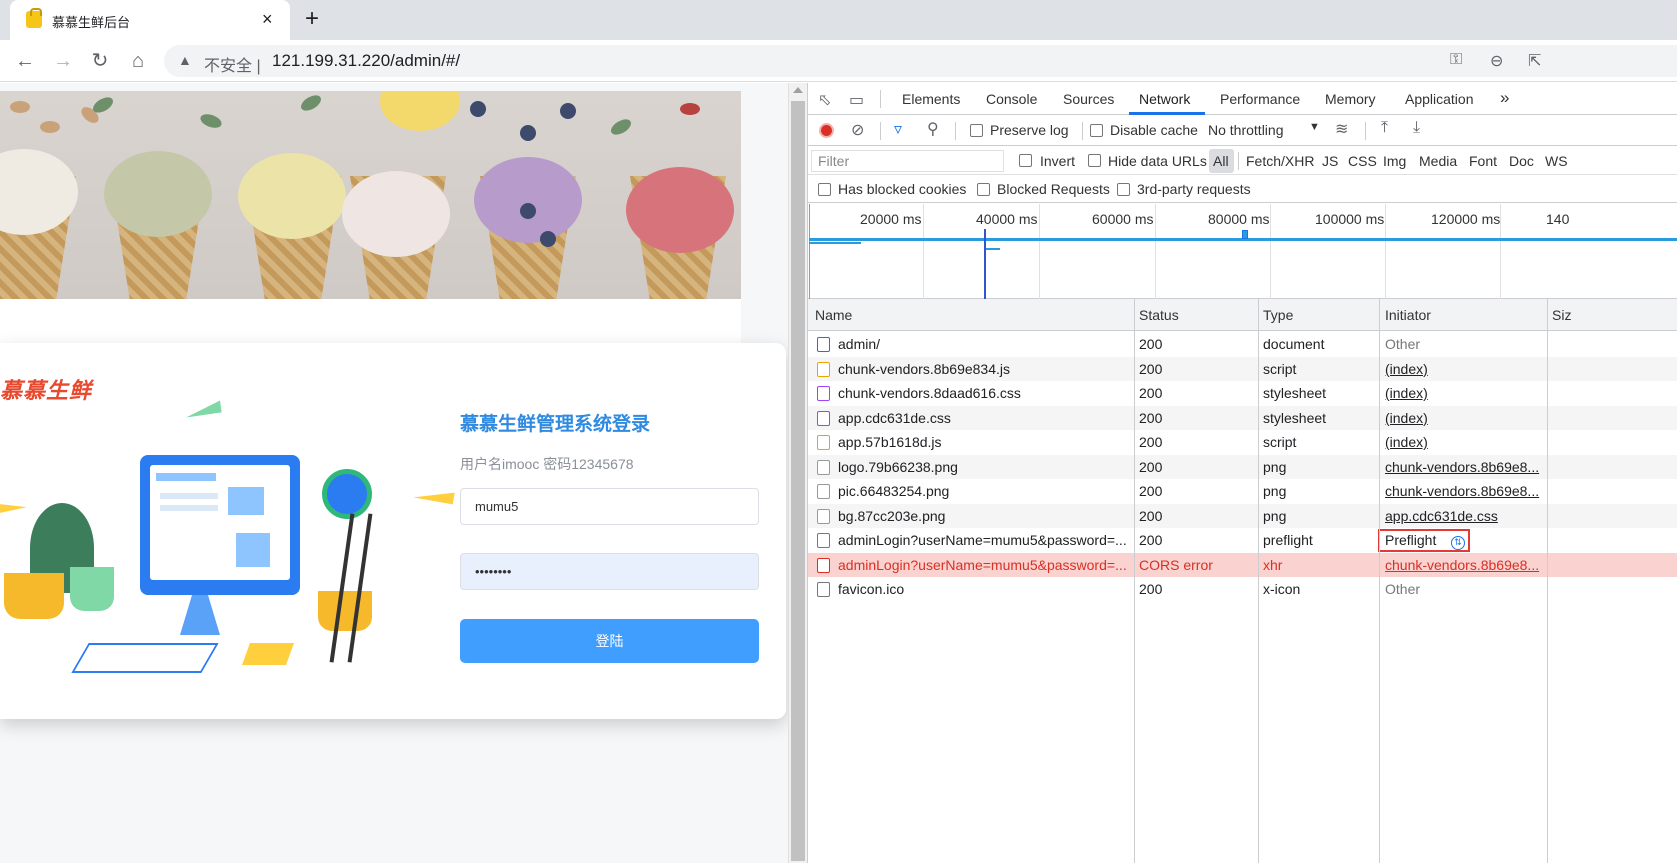  What do you see at coordinates (1275, 515) in the screenshot?
I see `request-type: png` at bounding box center [1275, 515].